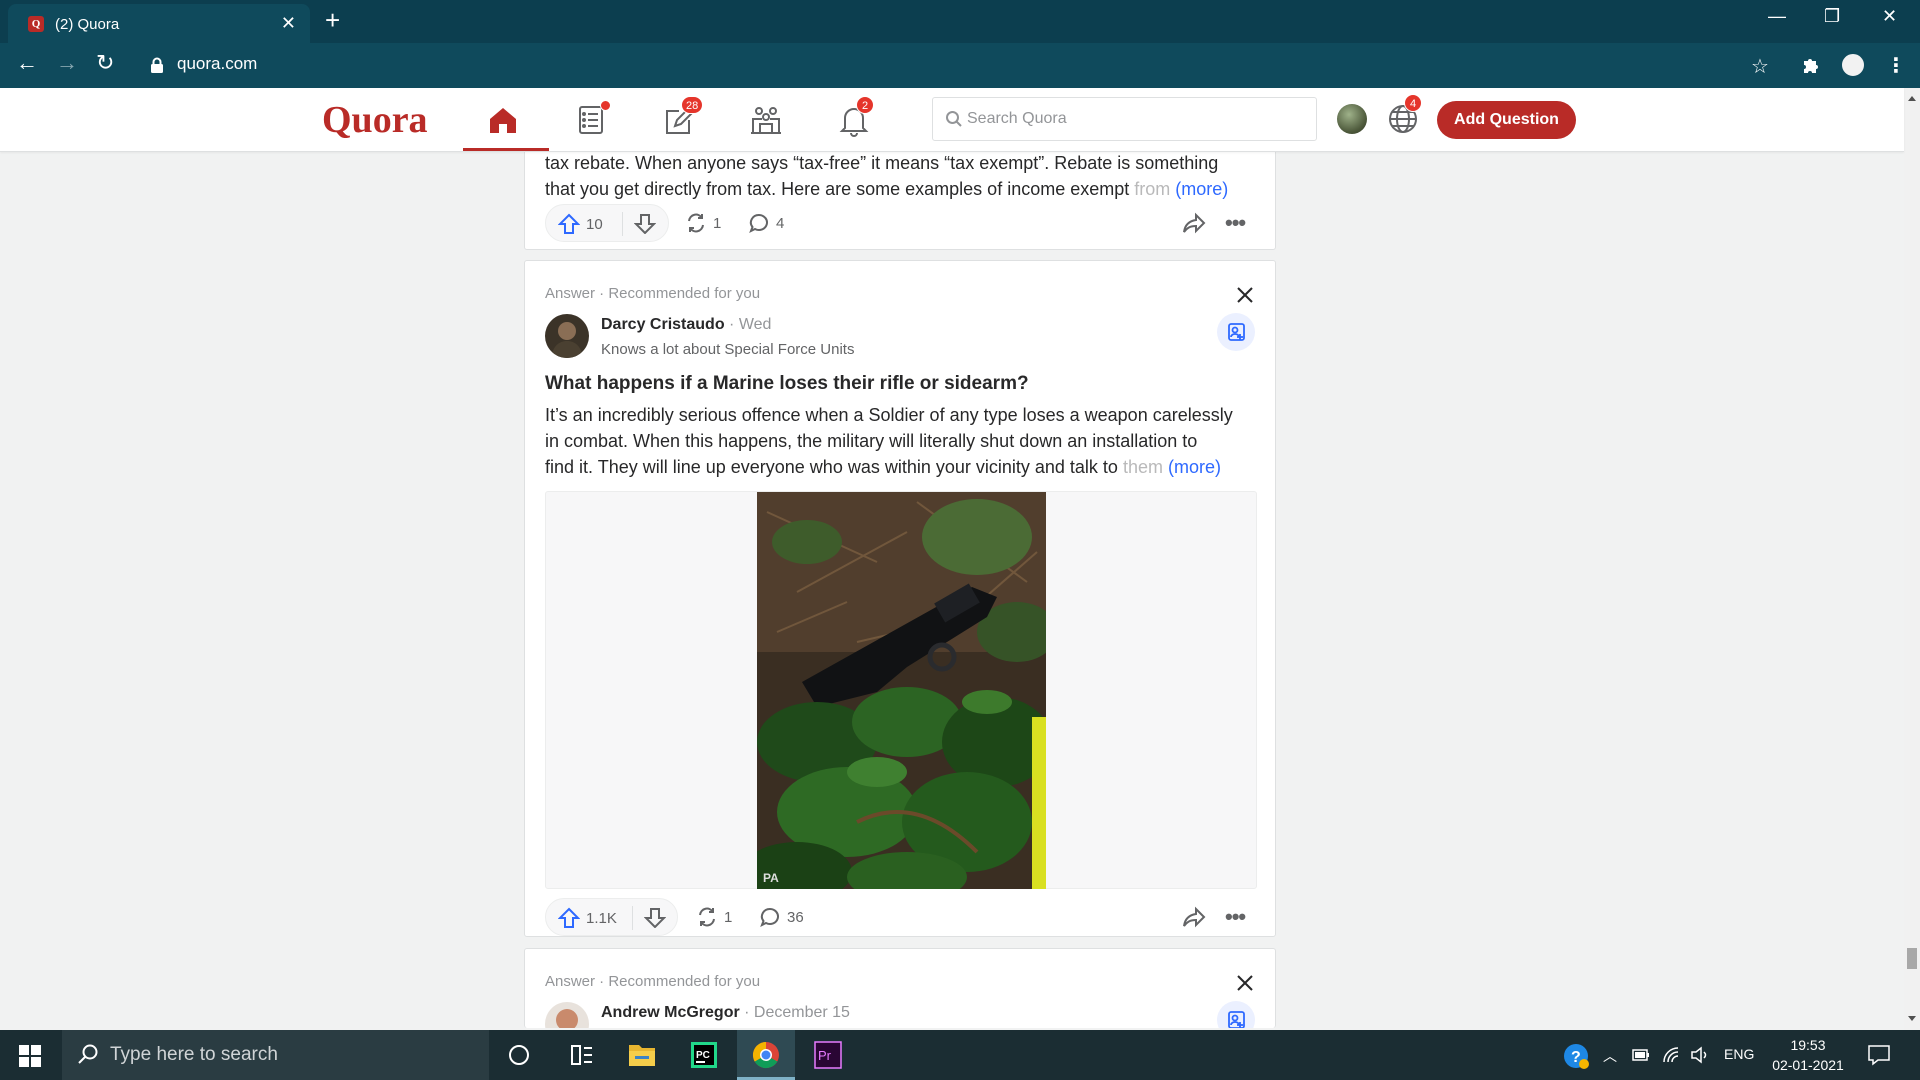 This screenshot has height=1080, width=1920. What do you see at coordinates (1576, 1056) in the screenshot?
I see `help-icon: ?` at bounding box center [1576, 1056].